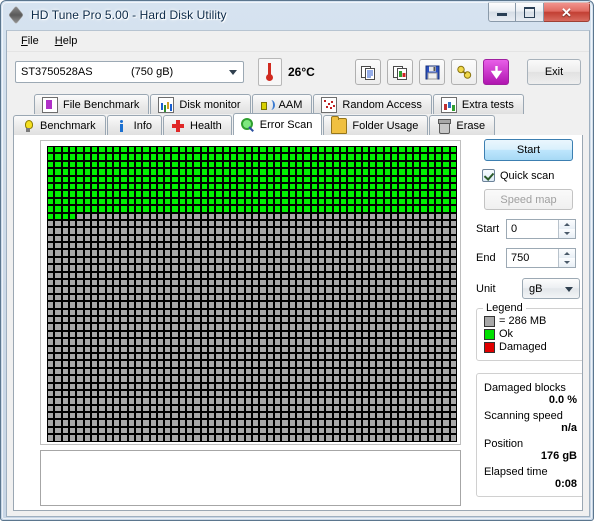 The height and width of the screenshot is (521, 594). Describe the element at coordinates (567, 224) in the screenshot. I see `start-stepper-up-icon` at that location.